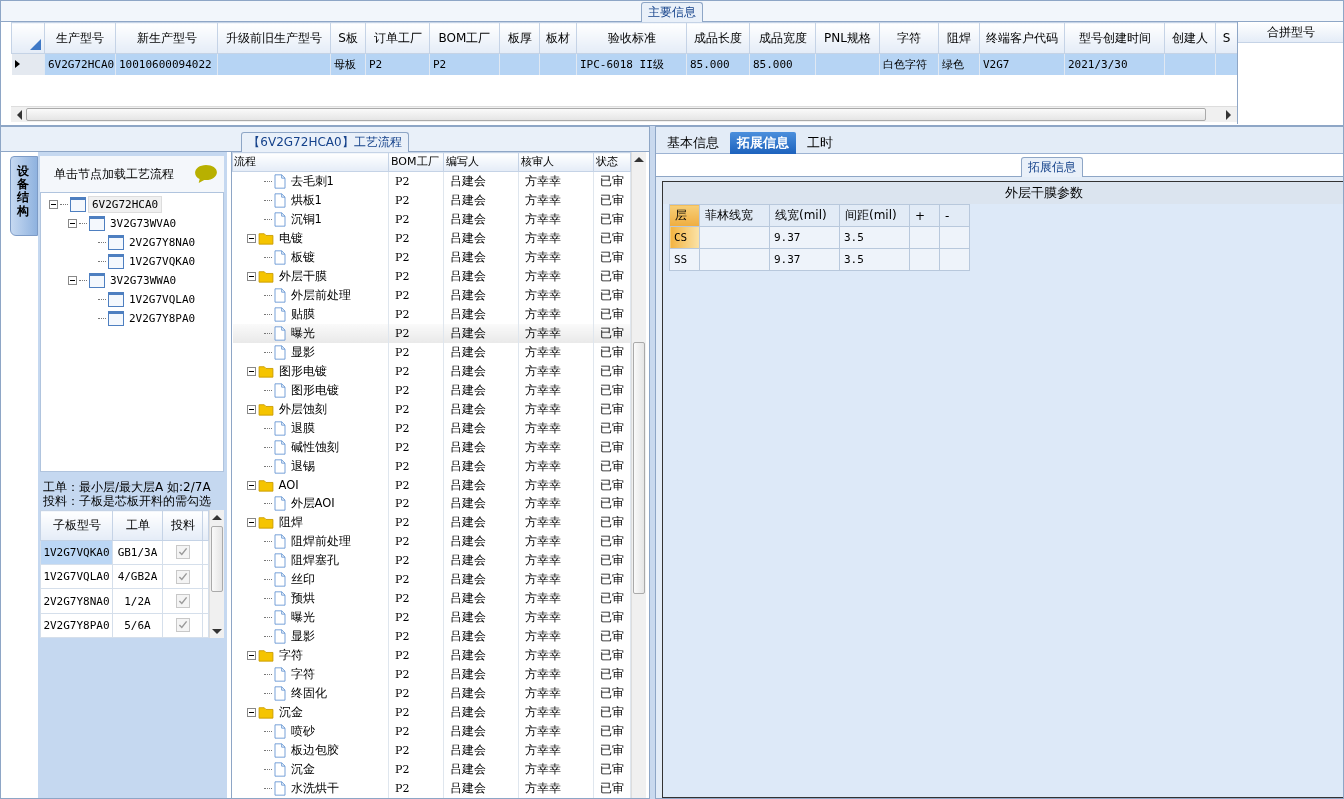  What do you see at coordinates (137, 525) in the screenshot?
I see `column-header: 工单` at bounding box center [137, 525].